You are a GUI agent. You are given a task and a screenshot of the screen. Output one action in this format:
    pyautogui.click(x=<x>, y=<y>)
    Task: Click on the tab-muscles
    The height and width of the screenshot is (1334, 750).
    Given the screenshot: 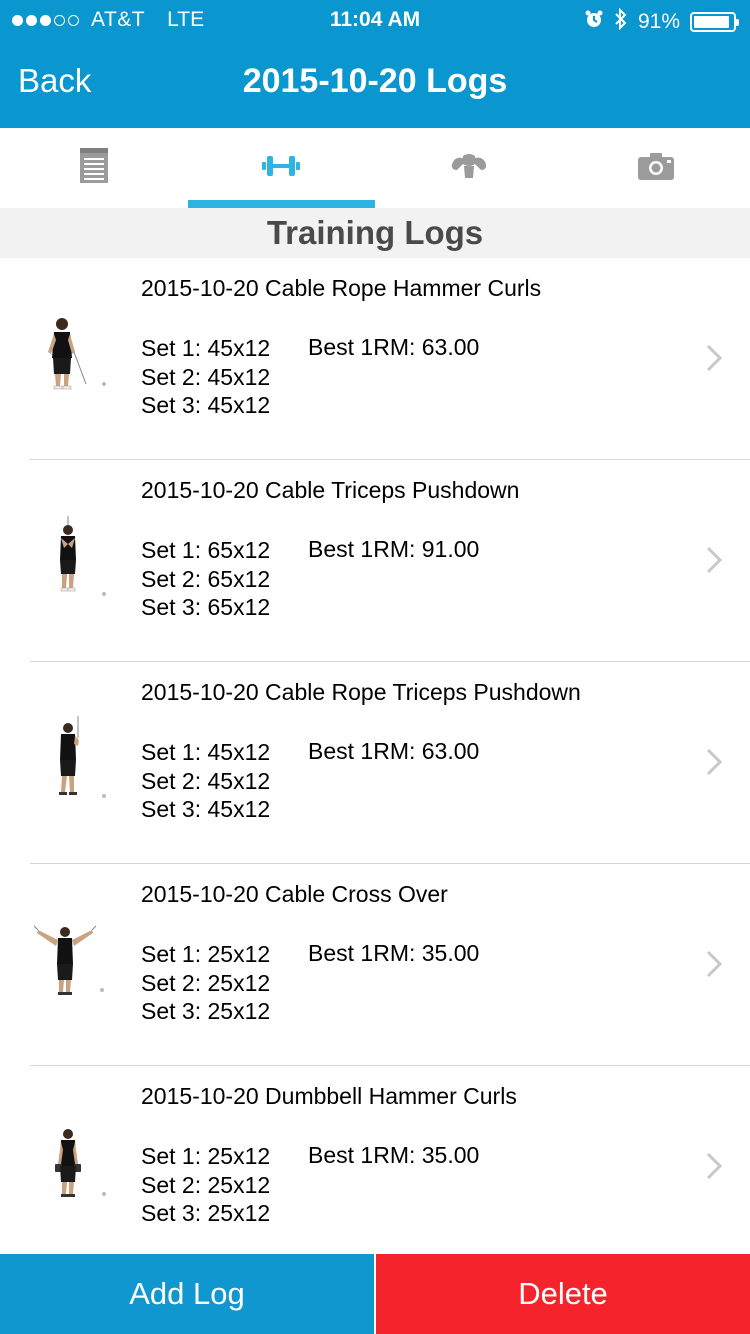 What is the action you would take?
    pyautogui.click(x=469, y=168)
    